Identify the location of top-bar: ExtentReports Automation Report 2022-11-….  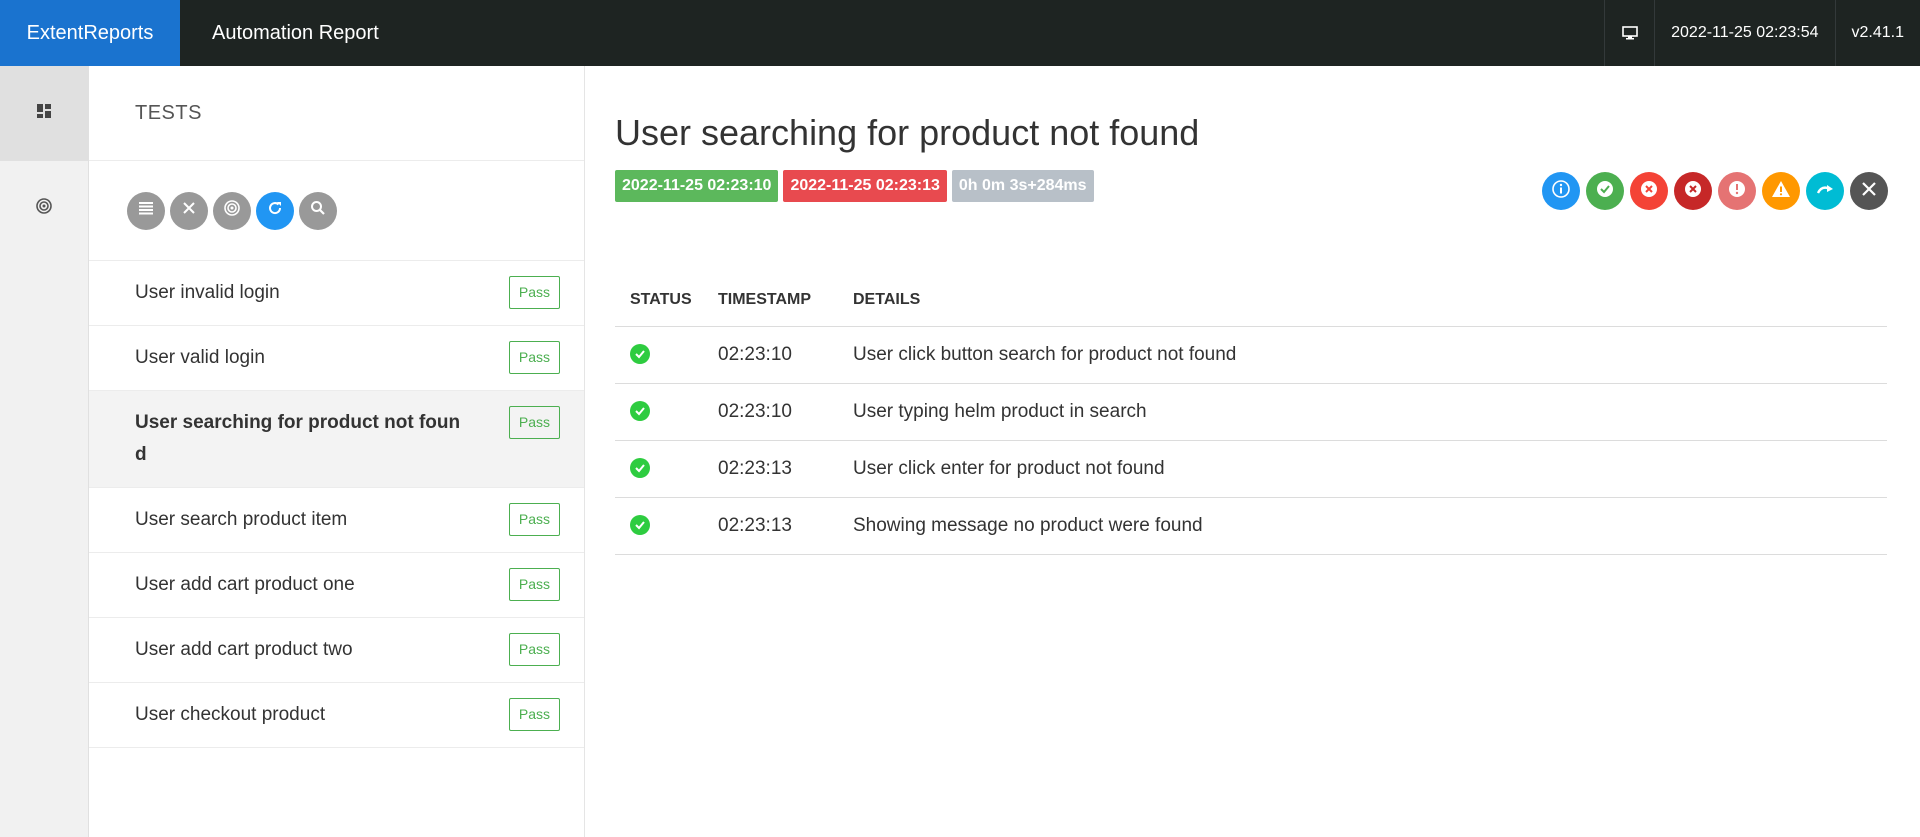
(960, 33).